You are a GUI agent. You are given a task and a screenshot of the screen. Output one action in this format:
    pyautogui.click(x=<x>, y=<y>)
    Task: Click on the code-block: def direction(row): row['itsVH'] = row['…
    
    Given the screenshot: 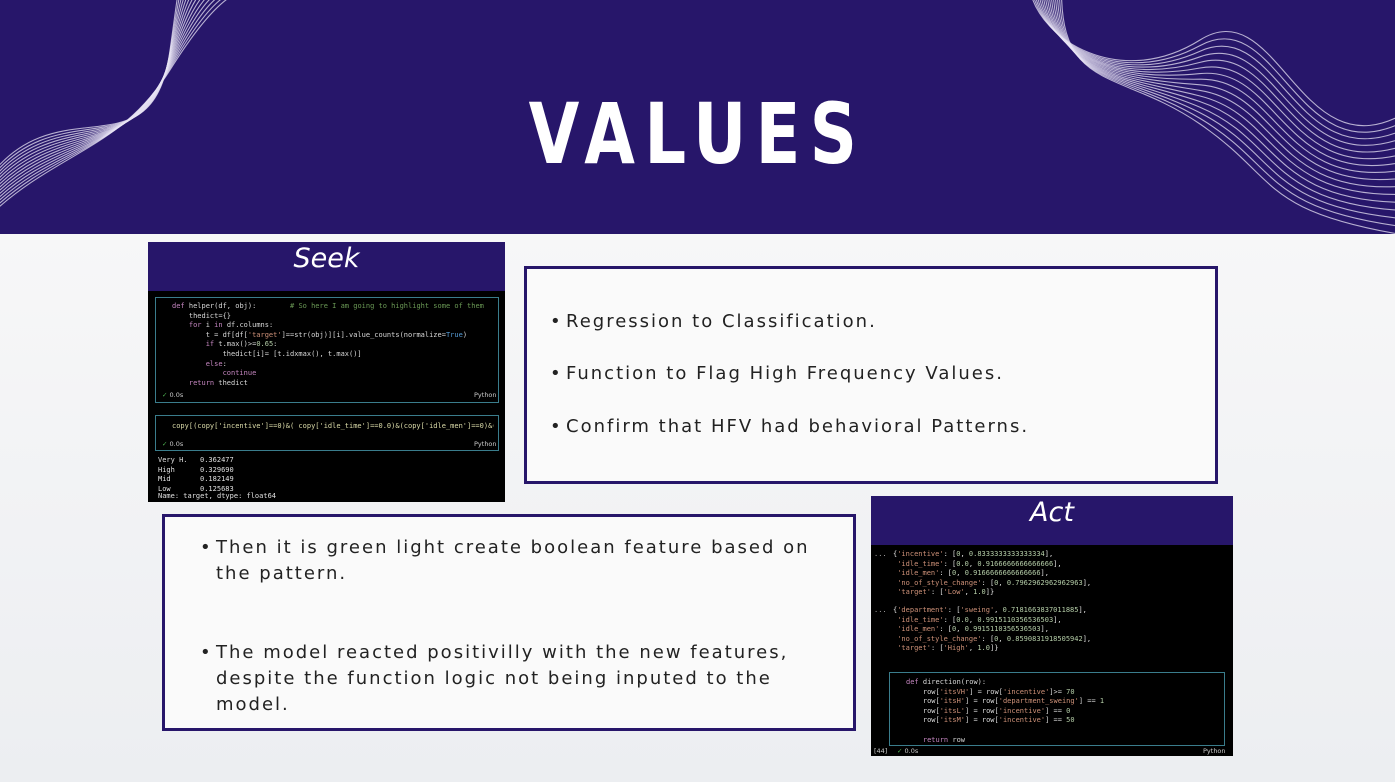 What is the action you would take?
    pyautogui.click(x=1061, y=711)
    